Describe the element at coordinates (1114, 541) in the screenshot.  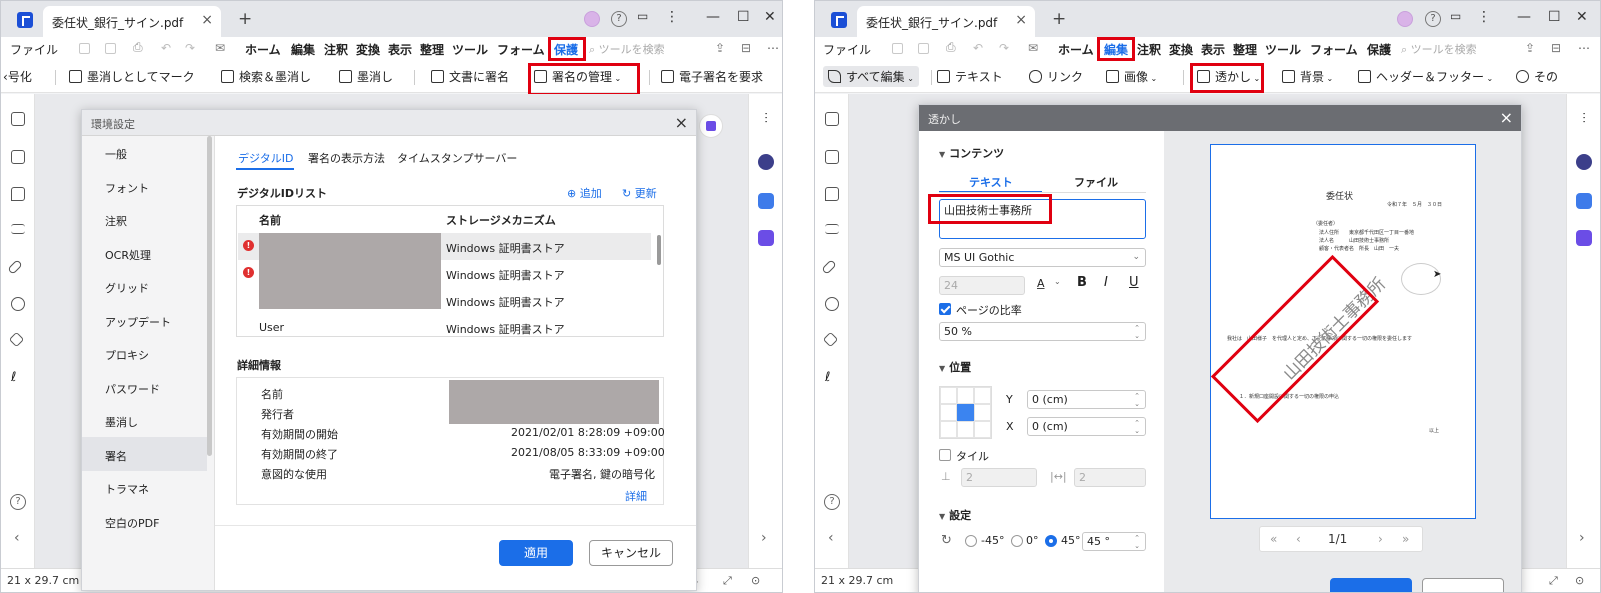
I see `angle-input: 45 ° ⌃ ⌄` at that location.